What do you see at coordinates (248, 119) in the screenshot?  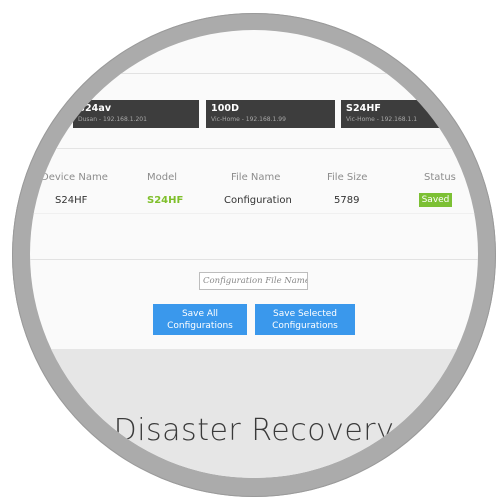 I see `device-address: Vic-Home - 192.168.1.99` at bounding box center [248, 119].